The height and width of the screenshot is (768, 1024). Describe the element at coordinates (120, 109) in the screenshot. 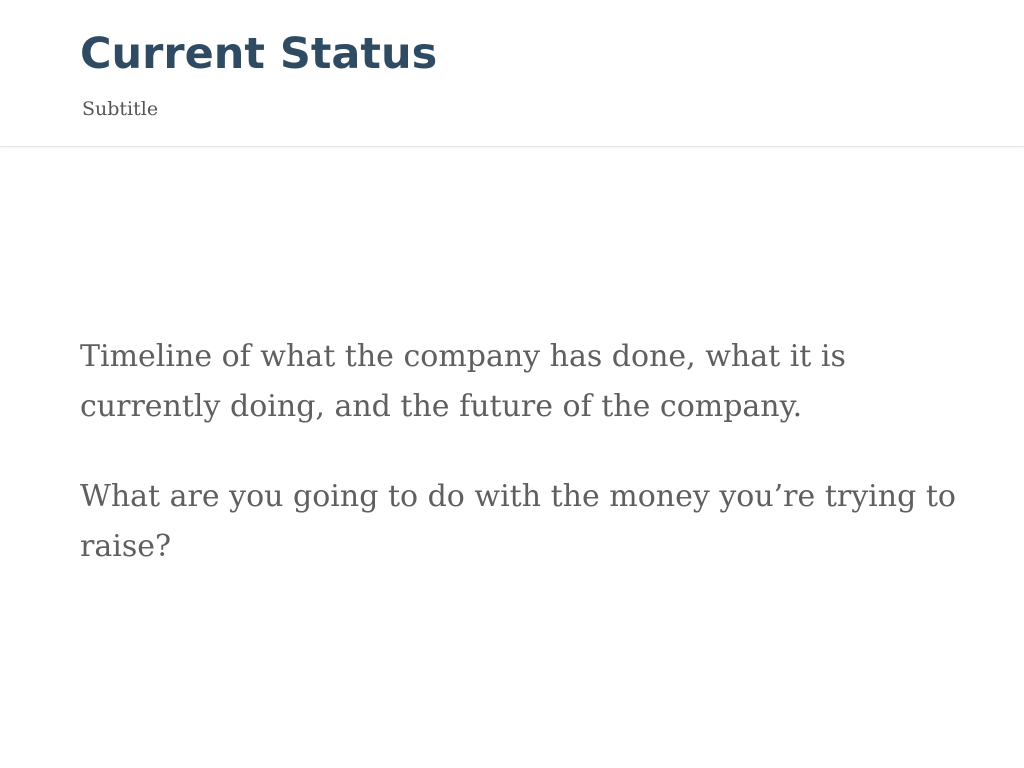

I see `page-subtitle: Subtitle` at that location.